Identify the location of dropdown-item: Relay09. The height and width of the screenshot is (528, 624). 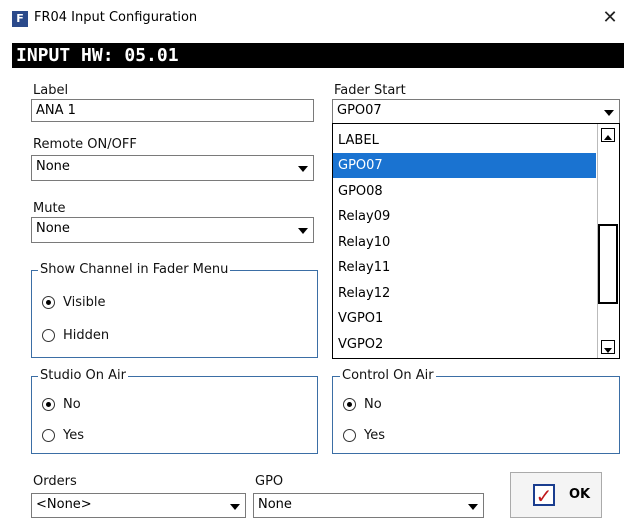
(464, 216).